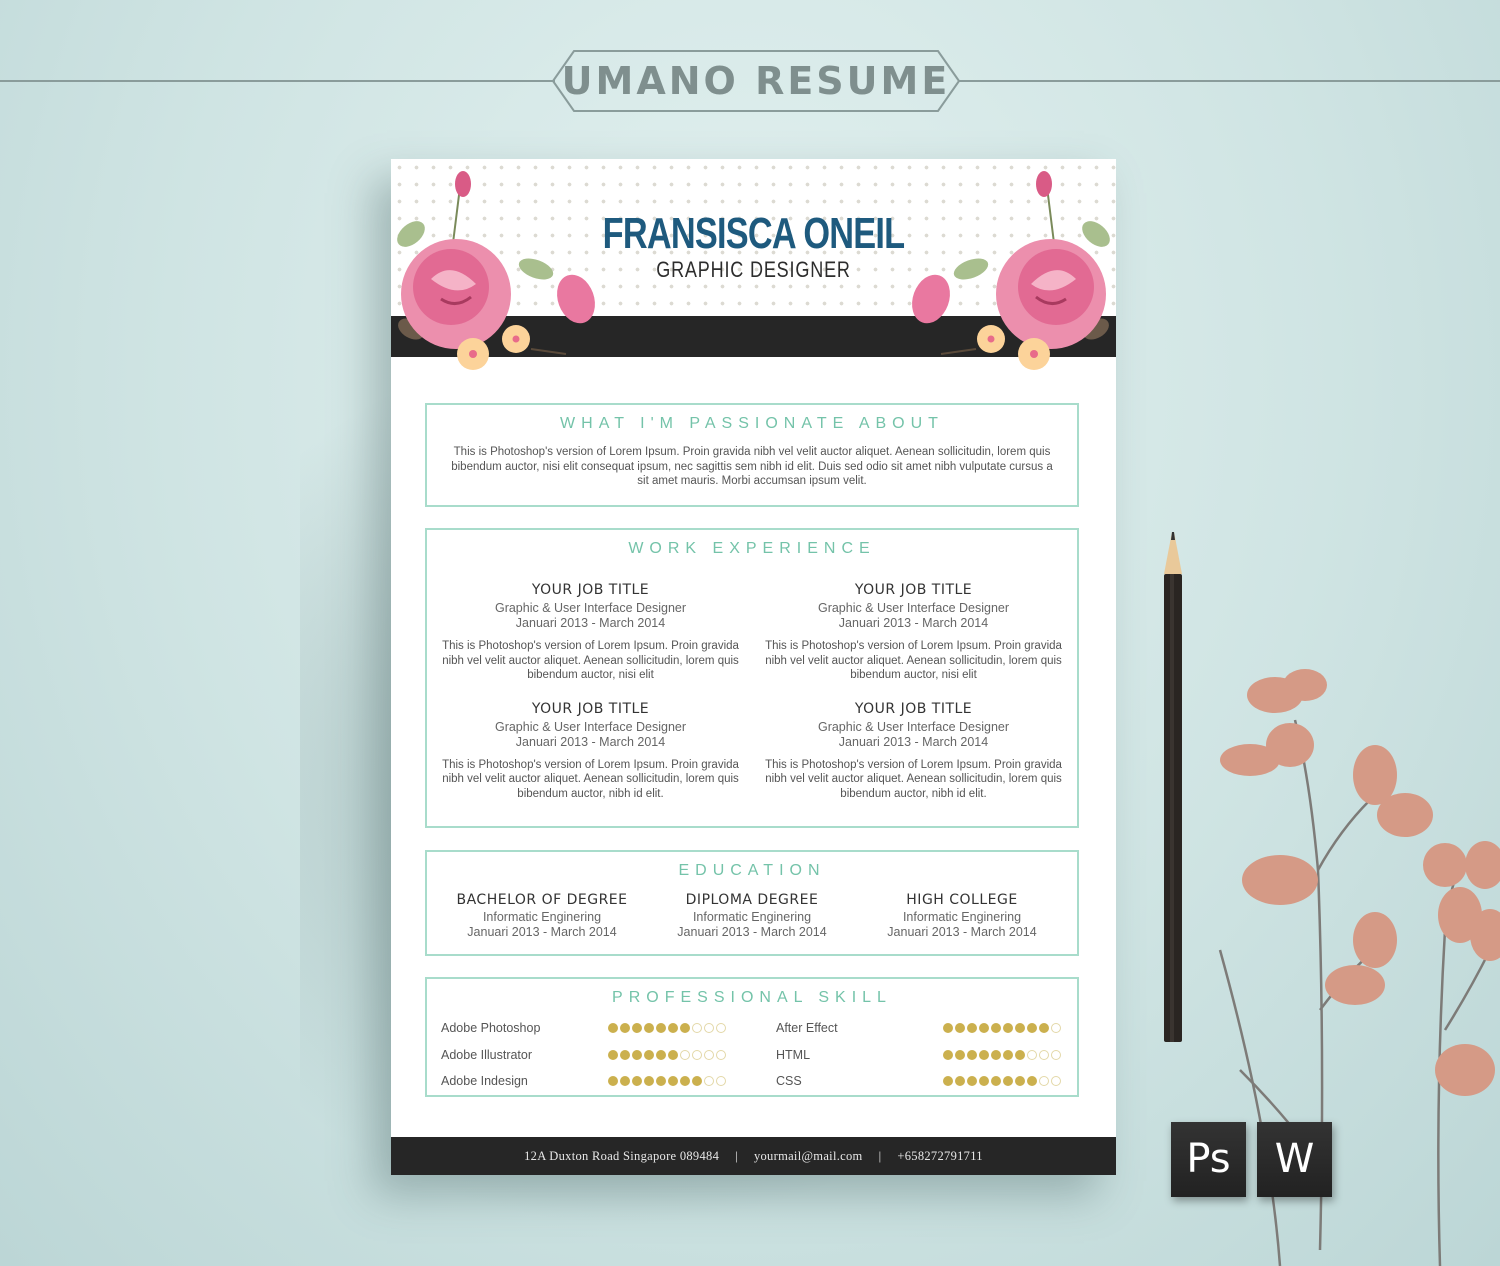  Describe the element at coordinates (918, 1055) in the screenshot. I see `skill-row: HTML` at that location.